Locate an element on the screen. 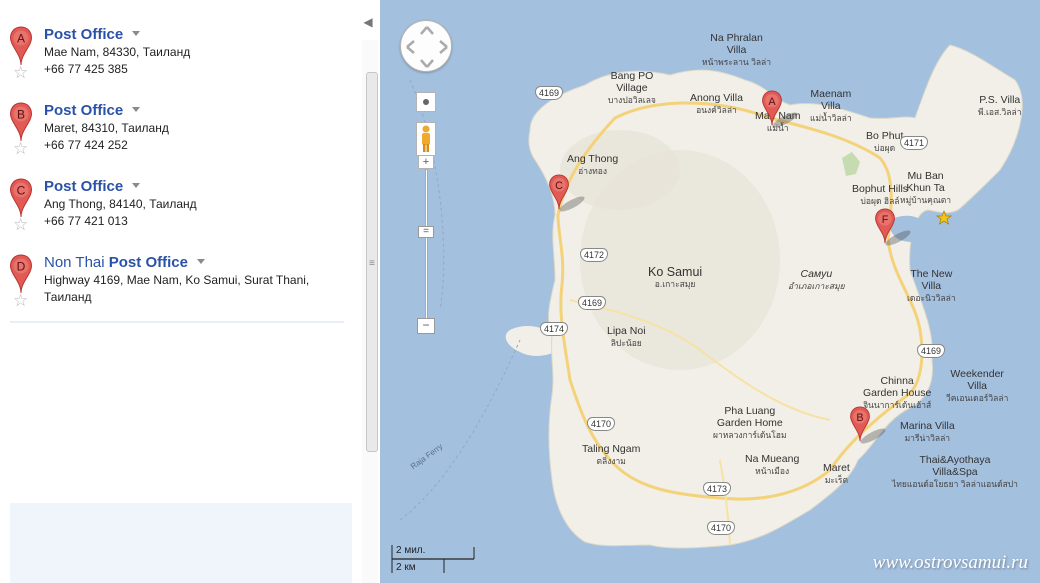 This screenshot has height=583, width=1040. place-label: Na Mueang หน้าเมือง is located at coordinates (772, 465).